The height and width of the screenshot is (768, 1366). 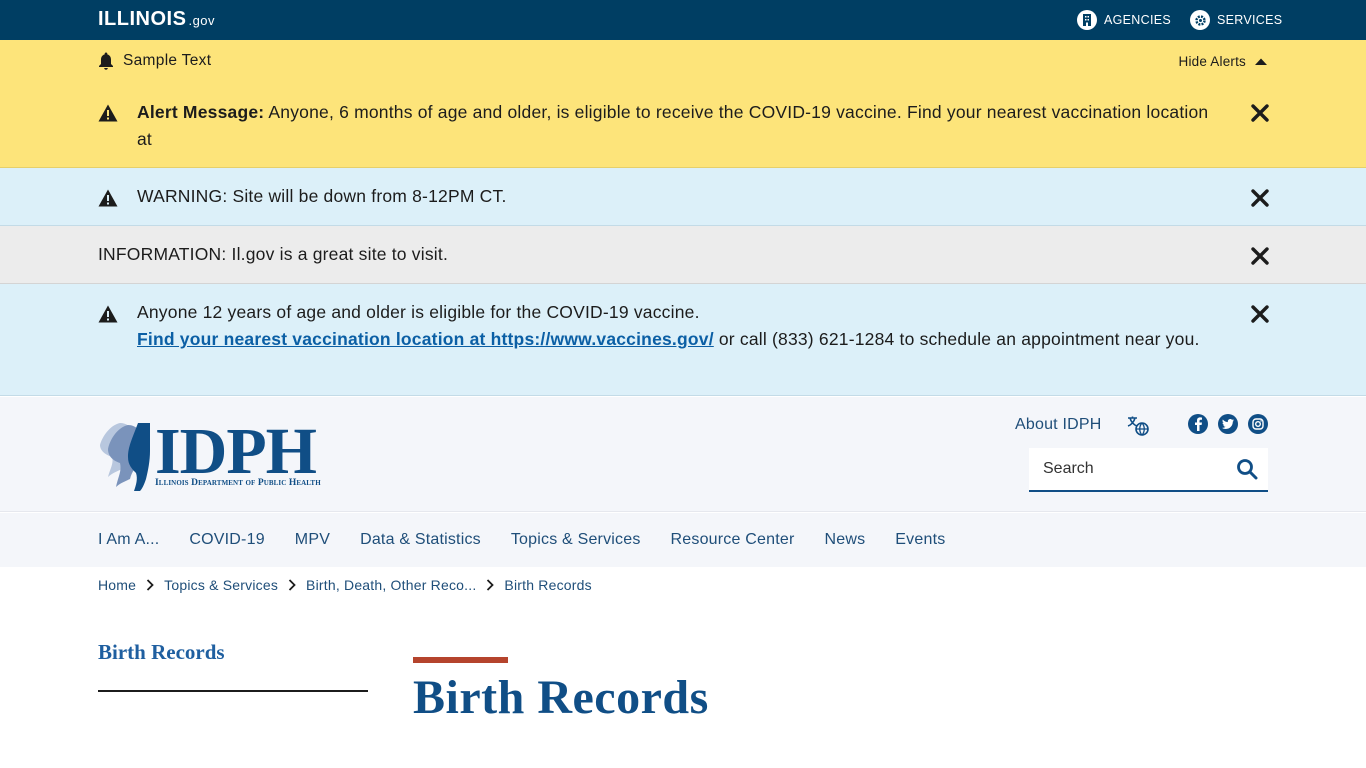 What do you see at coordinates (226, 540) in the screenshot?
I see `nav-item-covid-19: COVID-19` at bounding box center [226, 540].